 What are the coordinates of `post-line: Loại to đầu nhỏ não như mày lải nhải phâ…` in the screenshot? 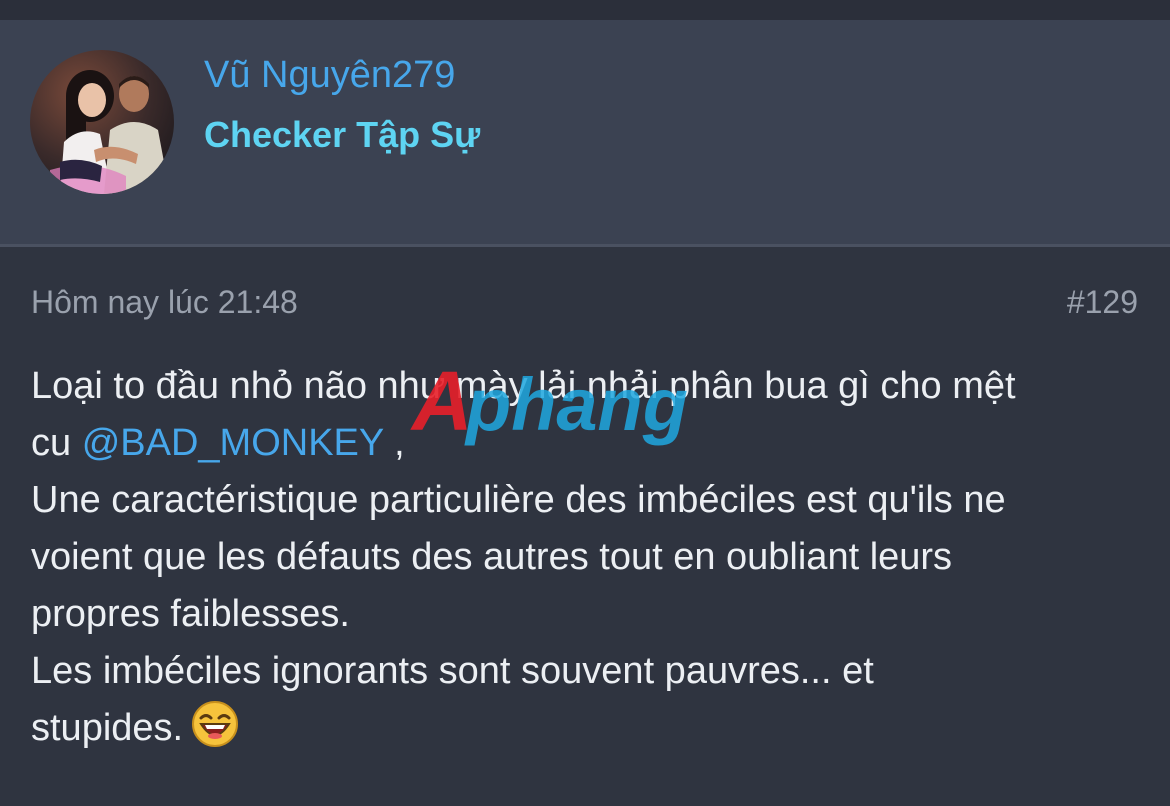 It's located at (523, 386).